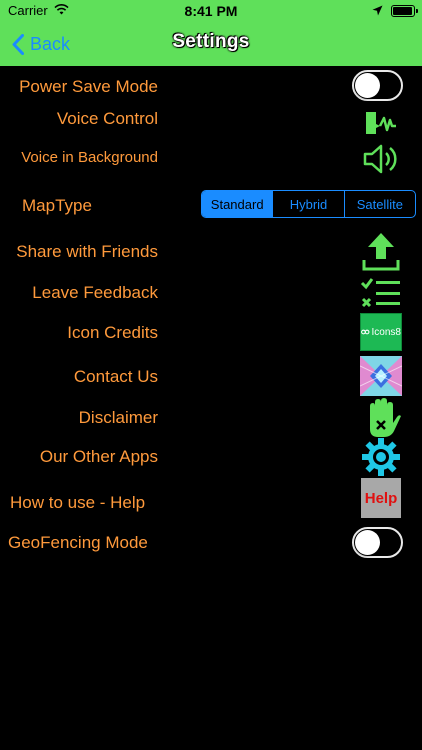 This screenshot has width=422, height=750. What do you see at coordinates (381, 376) in the screenshot?
I see `abstract-pattern-icon` at bounding box center [381, 376].